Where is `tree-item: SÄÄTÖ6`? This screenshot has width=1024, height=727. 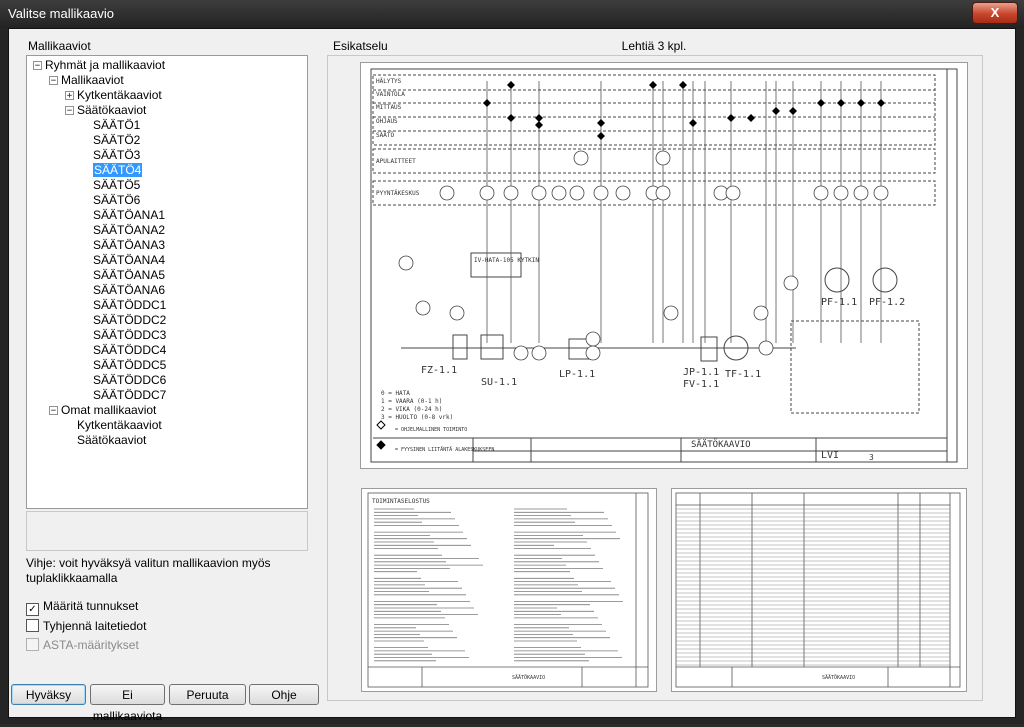
tree-item: SÄÄTÖ6 is located at coordinates (116, 200).